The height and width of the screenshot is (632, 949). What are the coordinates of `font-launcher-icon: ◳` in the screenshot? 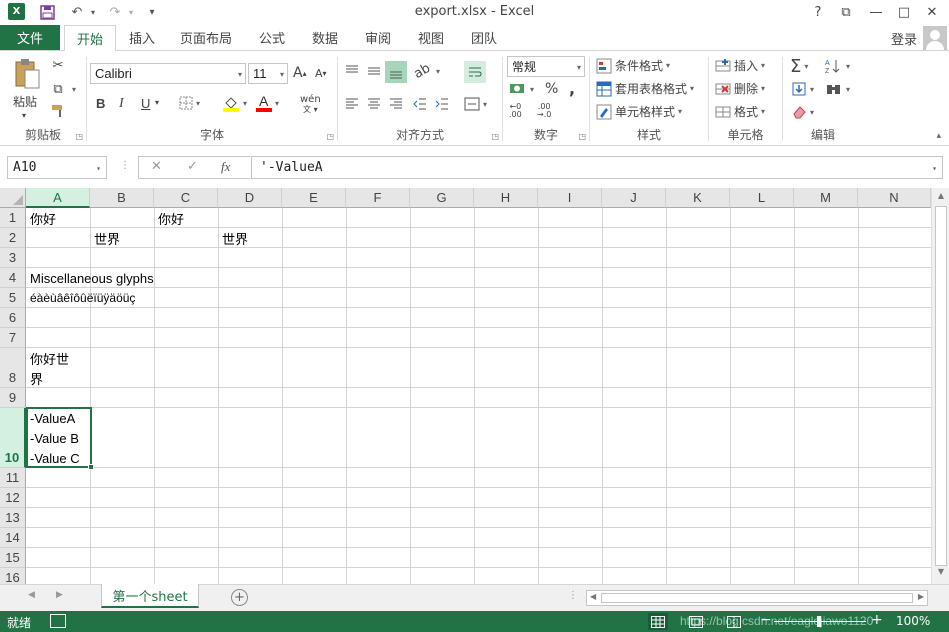 It's located at (330, 136).